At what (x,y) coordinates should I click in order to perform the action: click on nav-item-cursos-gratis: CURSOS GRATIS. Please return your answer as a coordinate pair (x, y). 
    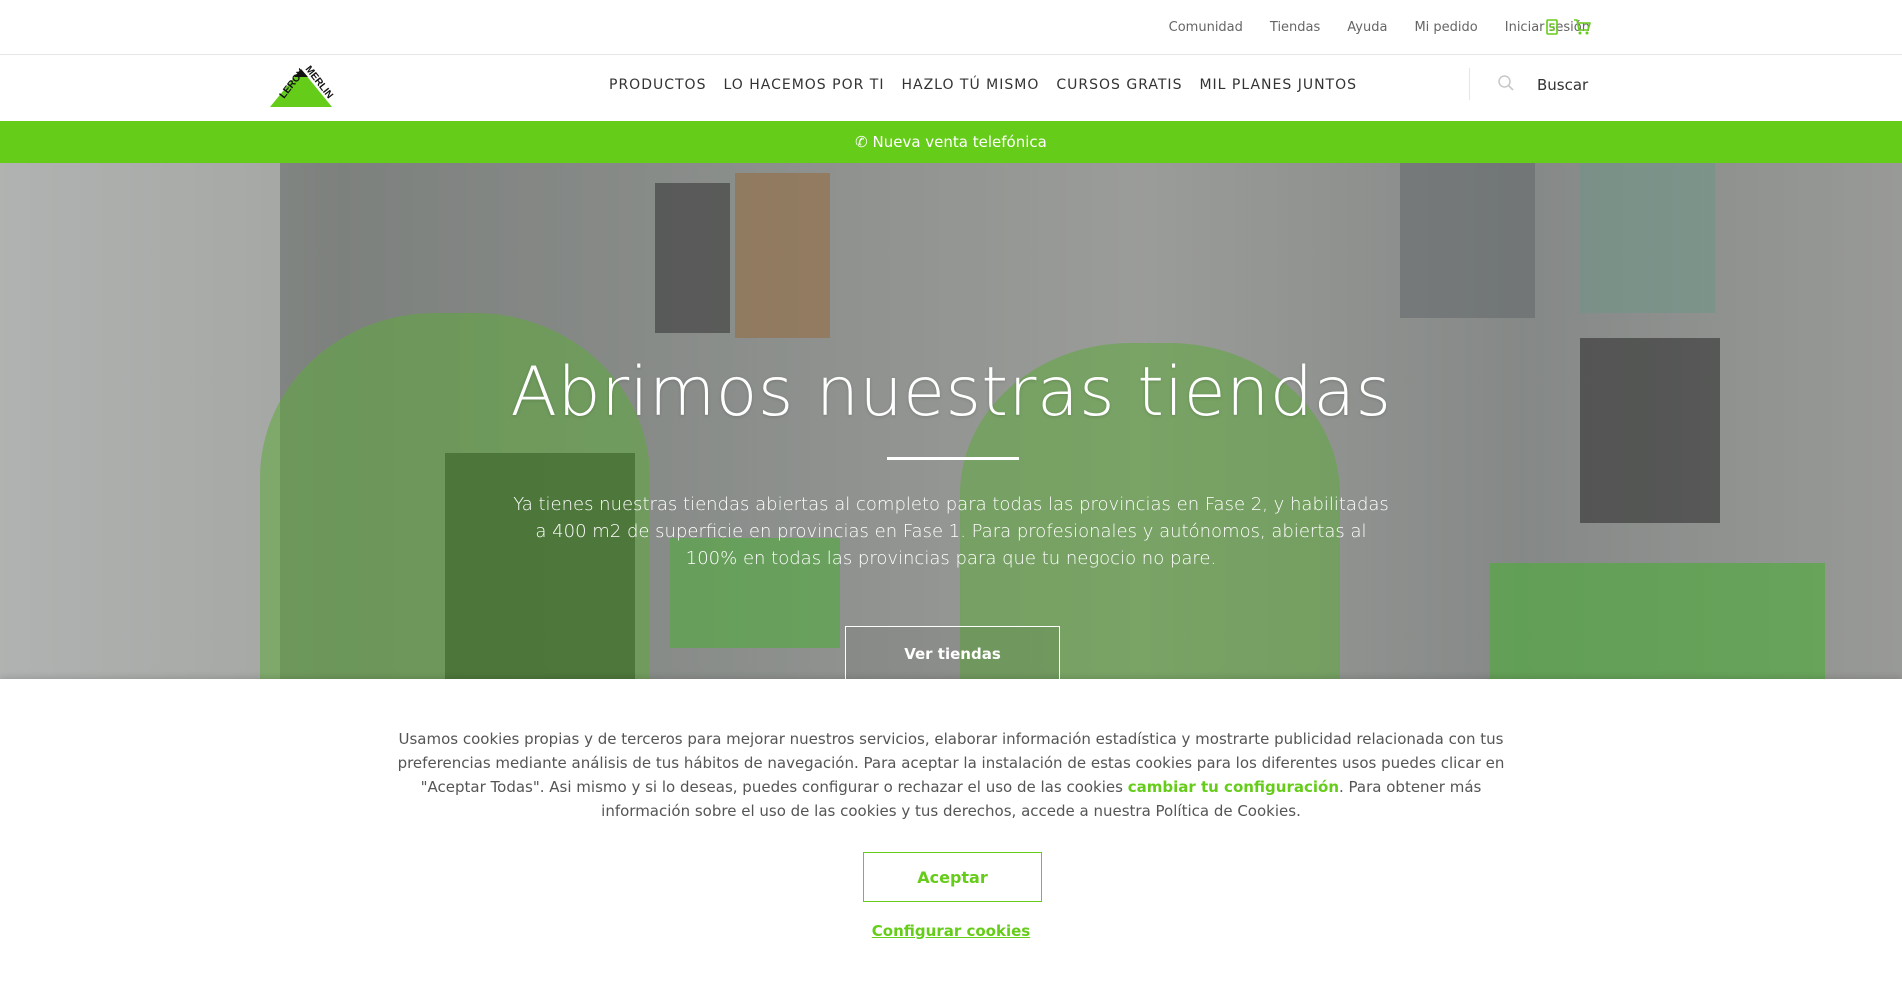
    Looking at the image, I should click on (1119, 85).